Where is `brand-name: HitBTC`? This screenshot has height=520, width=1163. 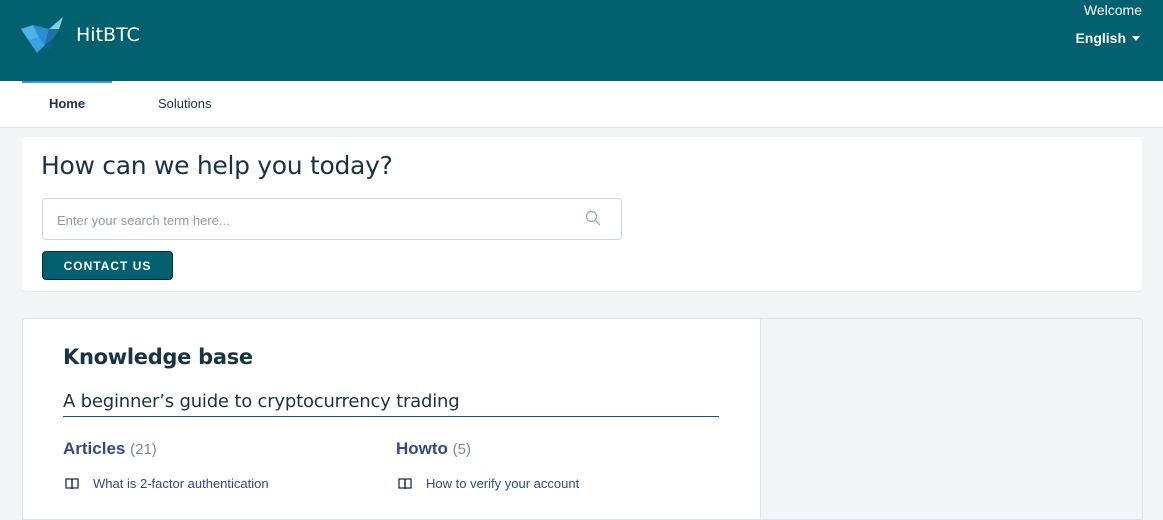
brand-name: HitBTC is located at coordinates (108, 35).